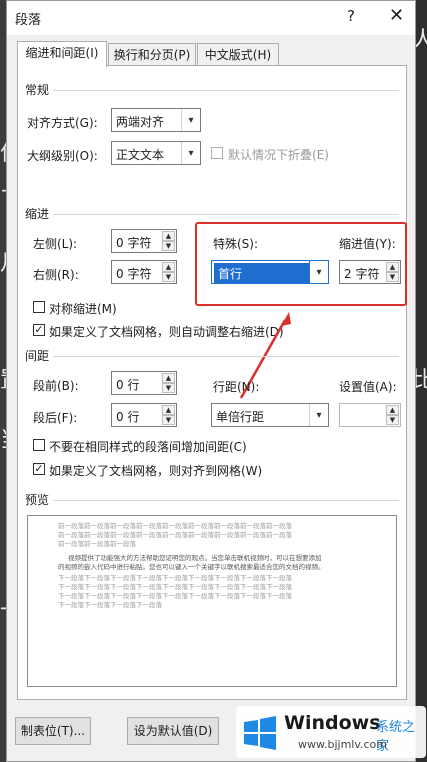 This screenshot has width=427, height=762. I want to click on space-before-value: 0 行, so click(128, 385).